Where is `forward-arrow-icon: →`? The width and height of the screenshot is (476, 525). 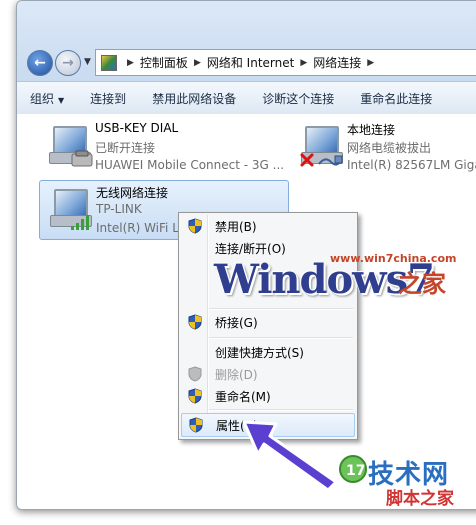 forward-arrow-icon: → is located at coordinates (68, 63).